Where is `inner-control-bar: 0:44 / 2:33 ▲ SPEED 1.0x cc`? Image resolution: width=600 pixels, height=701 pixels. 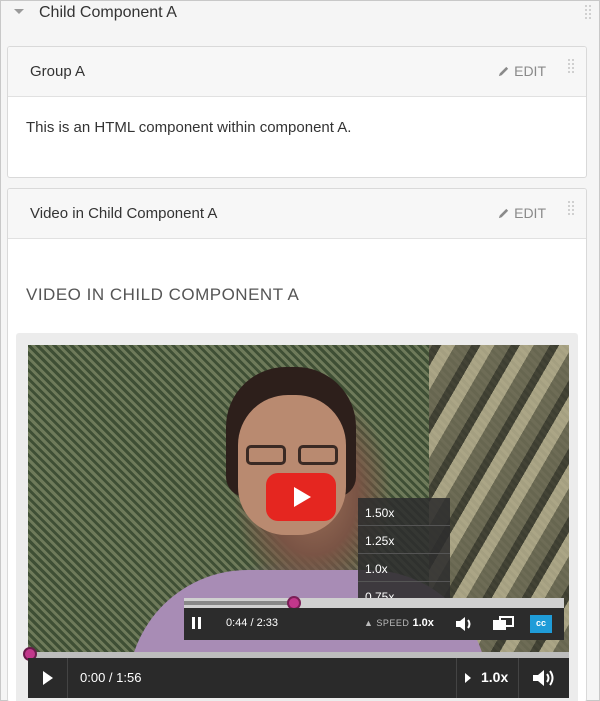
inner-control-bar: 0:44 / 2:33 ▲ SPEED 1.0x cc is located at coordinates (374, 624).